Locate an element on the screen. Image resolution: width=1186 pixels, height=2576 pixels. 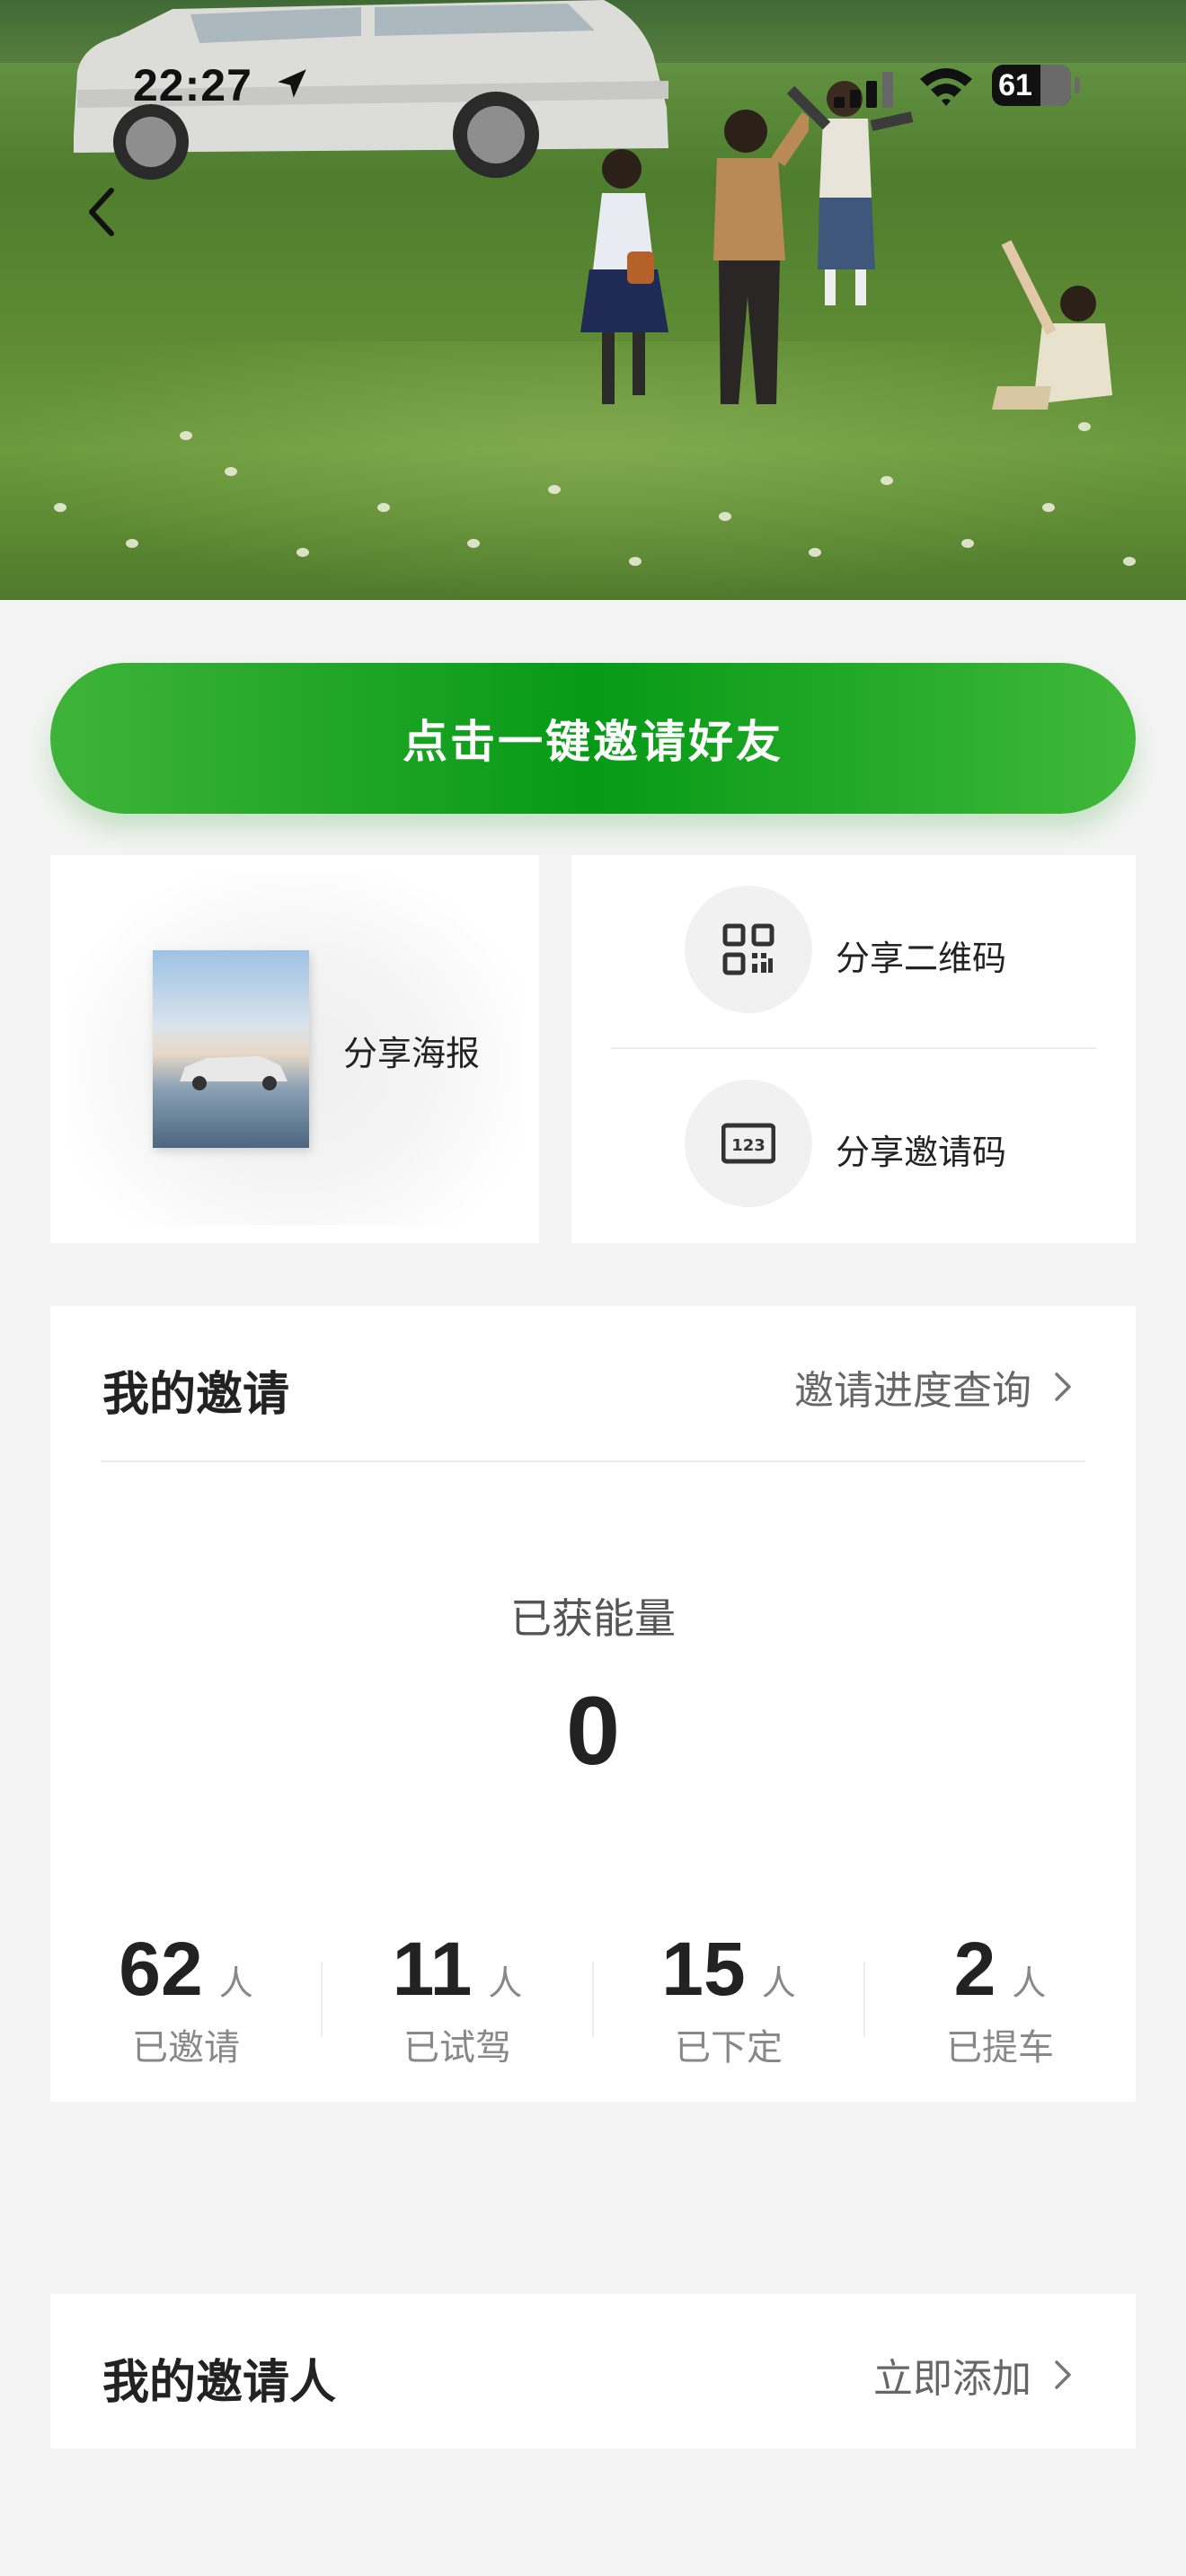
stat-value: 2 is located at coordinates (975, 1969).